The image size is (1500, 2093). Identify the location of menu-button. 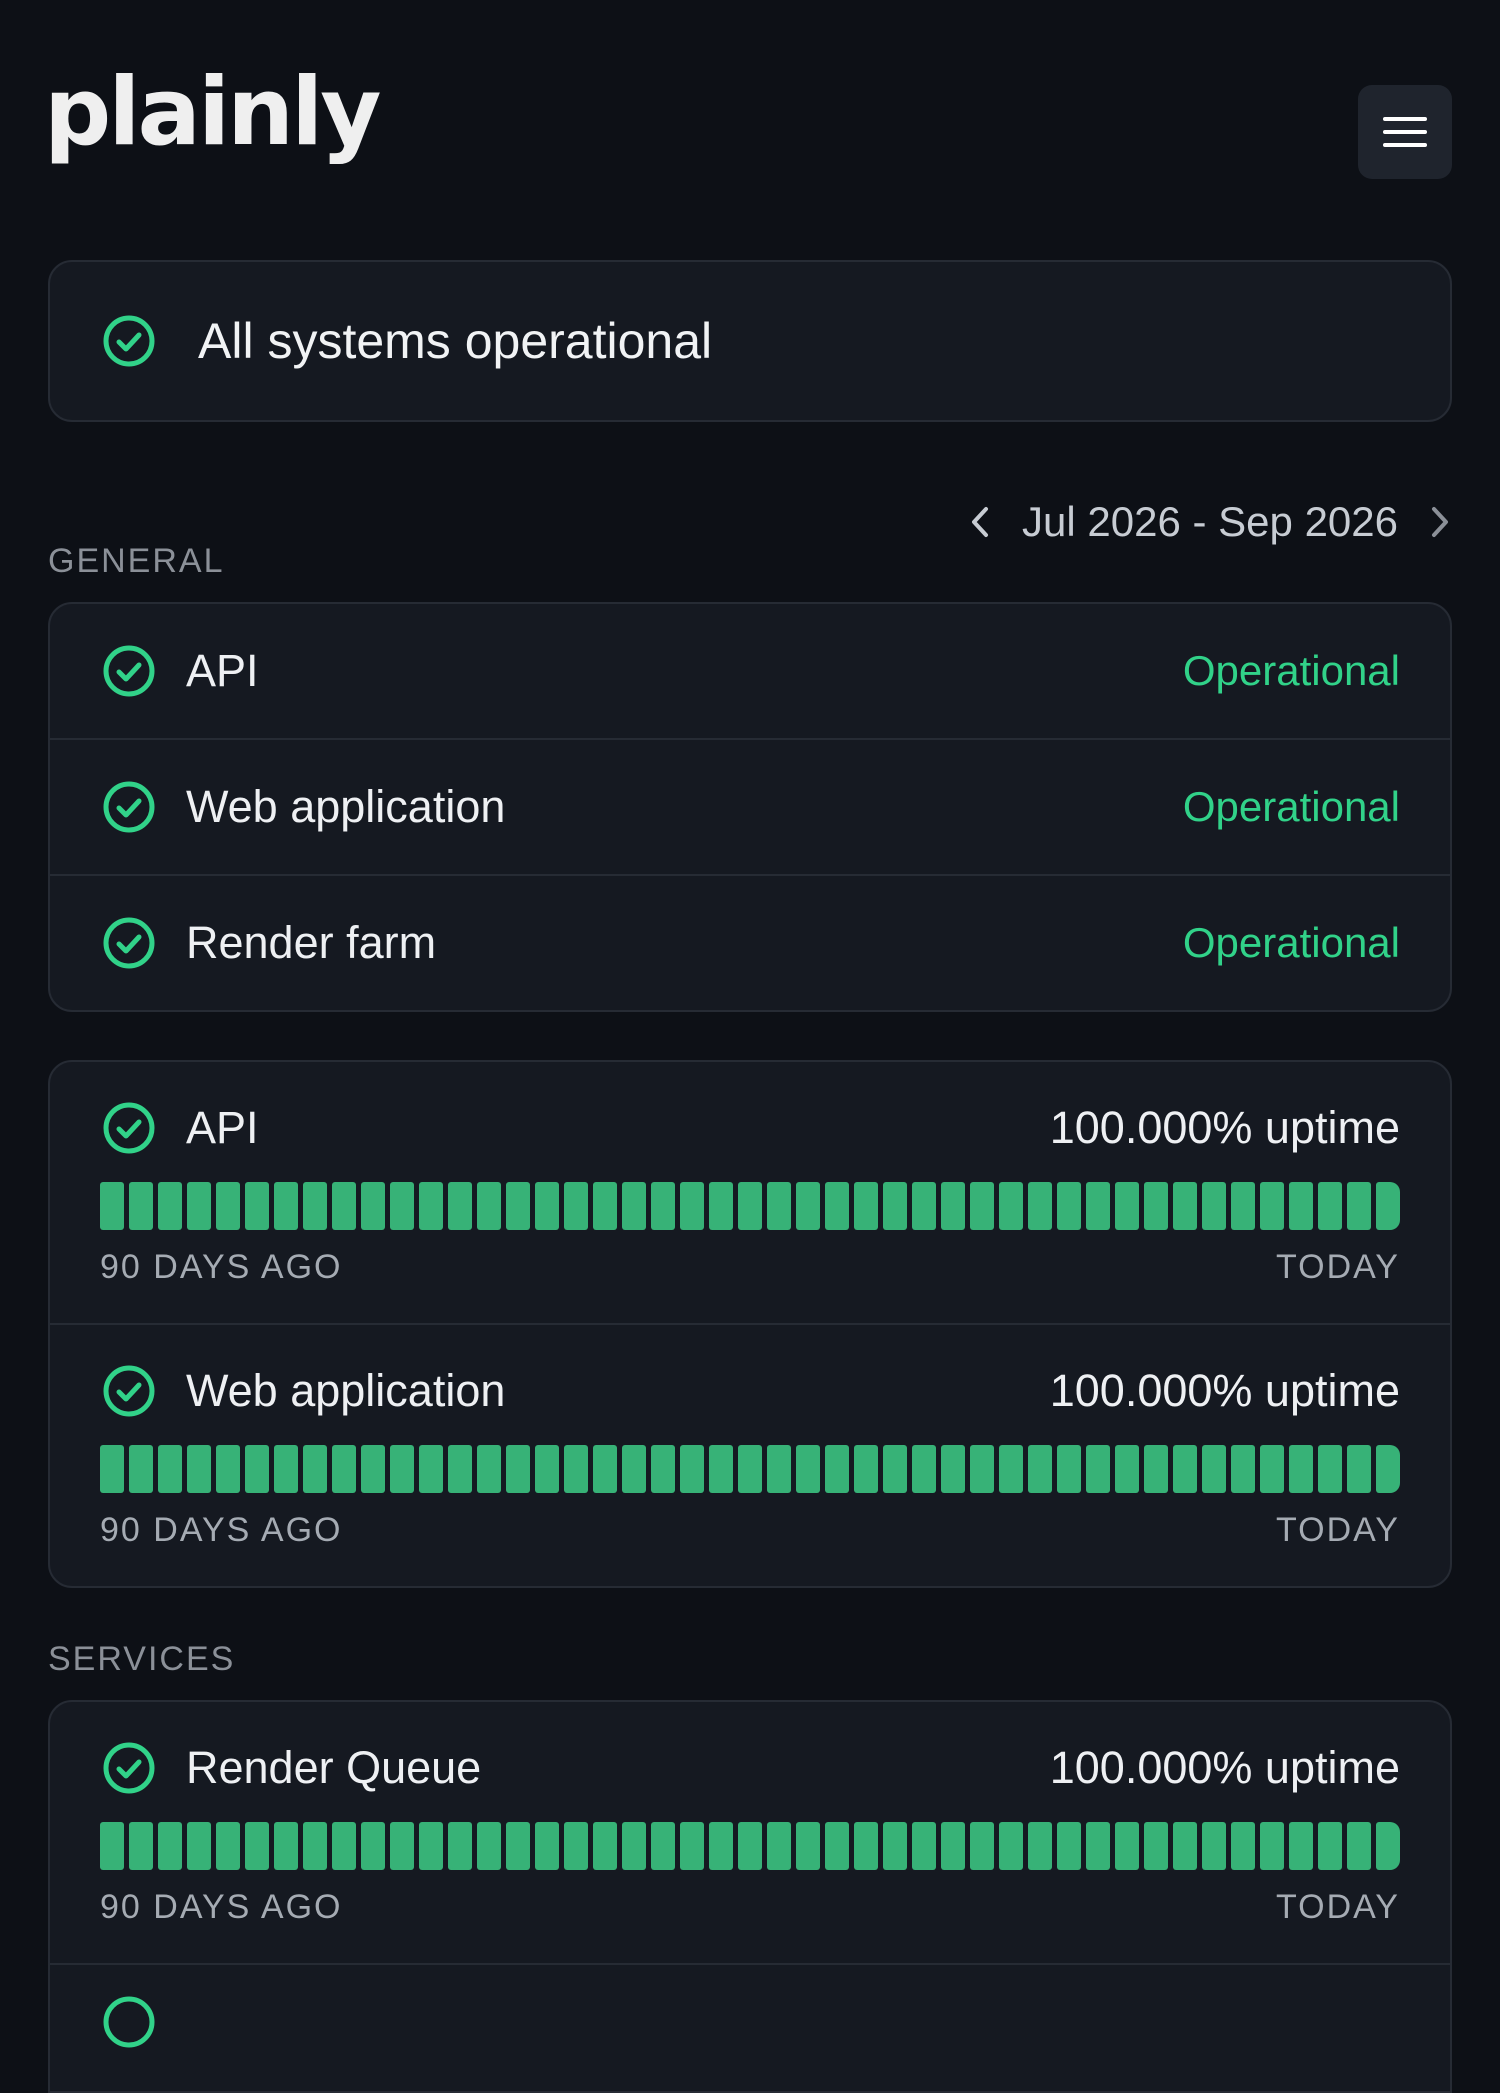
(1405, 132).